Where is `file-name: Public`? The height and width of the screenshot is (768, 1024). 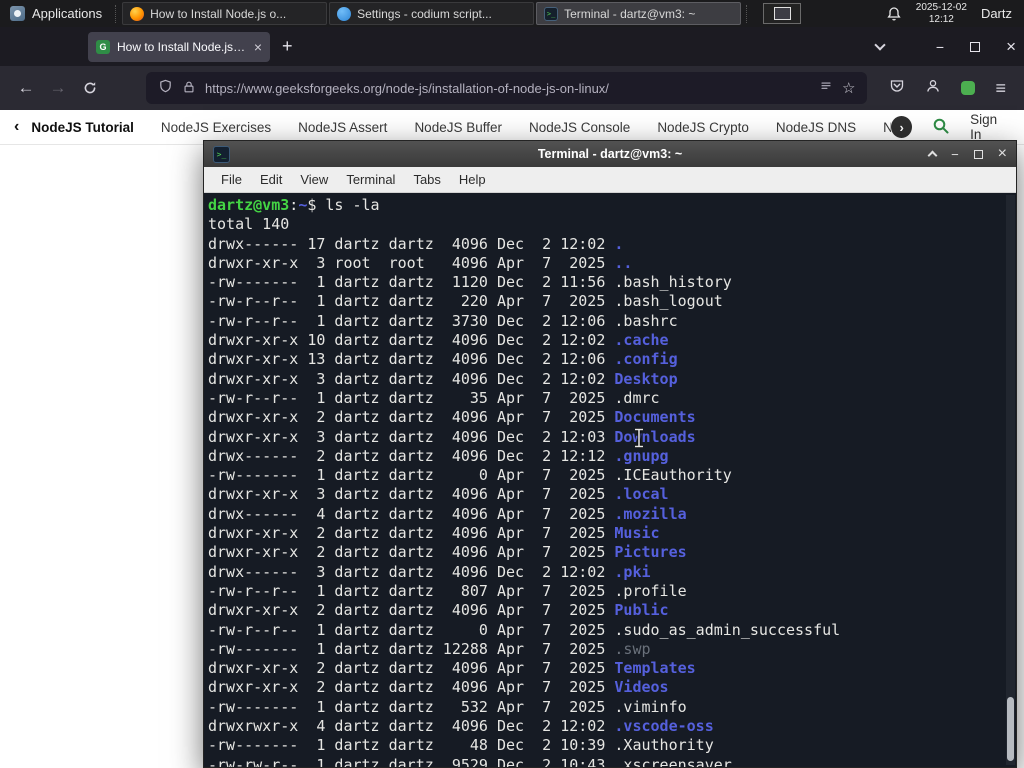 file-name: Public is located at coordinates (641, 610).